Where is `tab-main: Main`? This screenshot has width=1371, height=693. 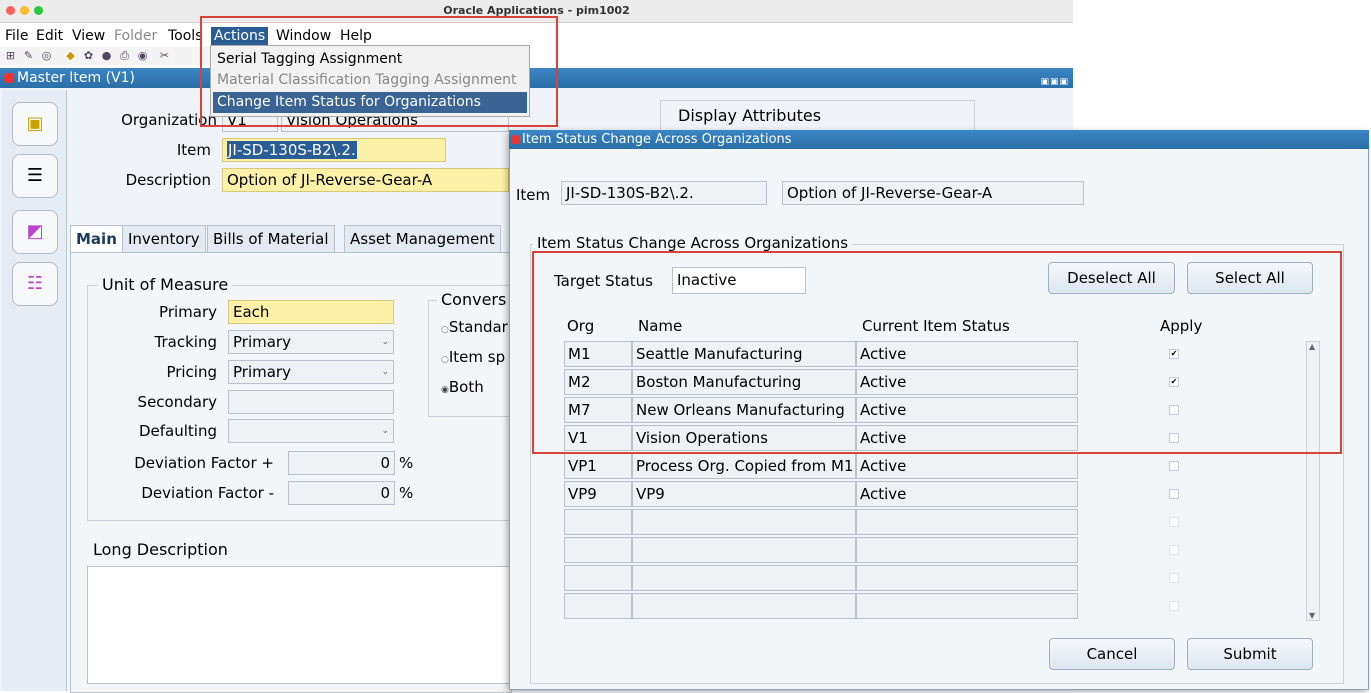 tab-main: Main is located at coordinates (96, 239).